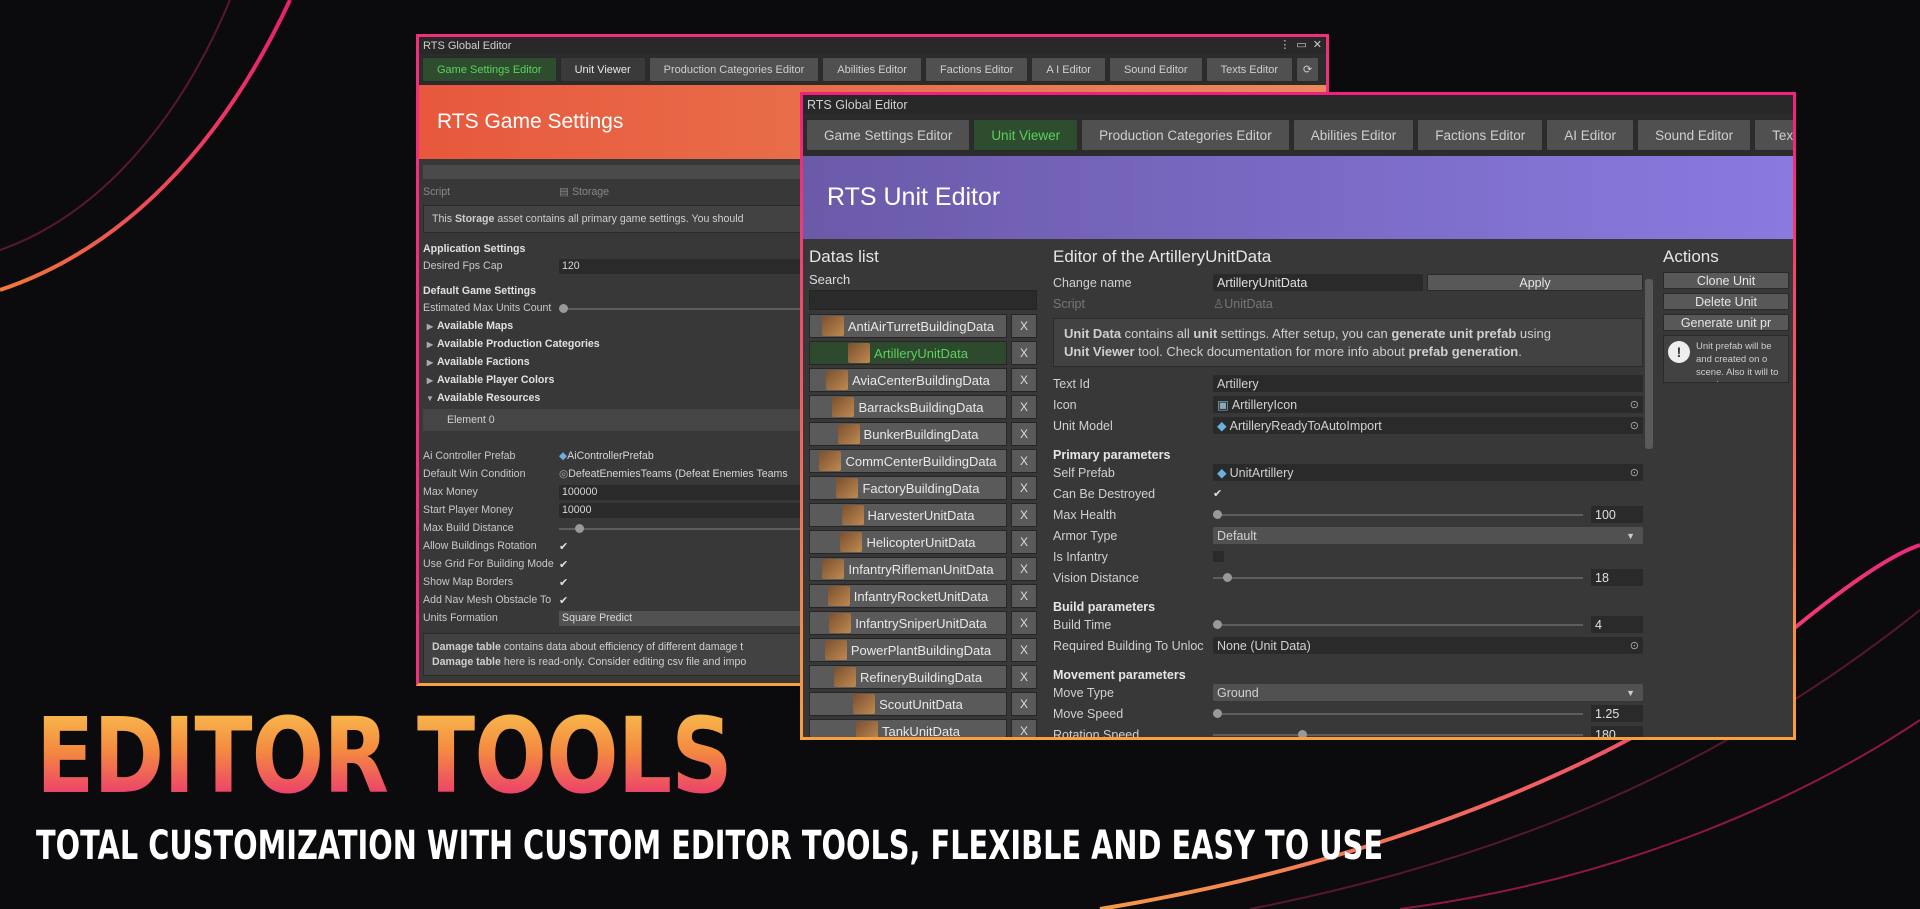 This screenshot has height=909, width=1920. Describe the element at coordinates (908, 461) in the screenshot. I see `data-item-button: CommCenterBuildingData` at that location.